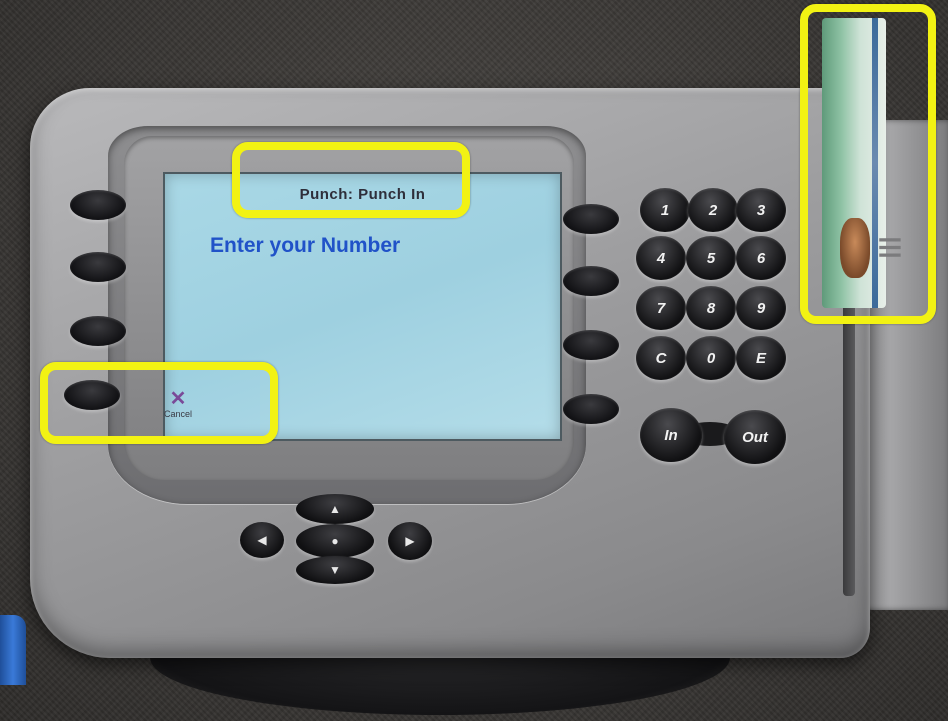 The image size is (948, 721). What do you see at coordinates (351, 180) in the screenshot?
I see `title-highlight-box` at bounding box center [351, 180].